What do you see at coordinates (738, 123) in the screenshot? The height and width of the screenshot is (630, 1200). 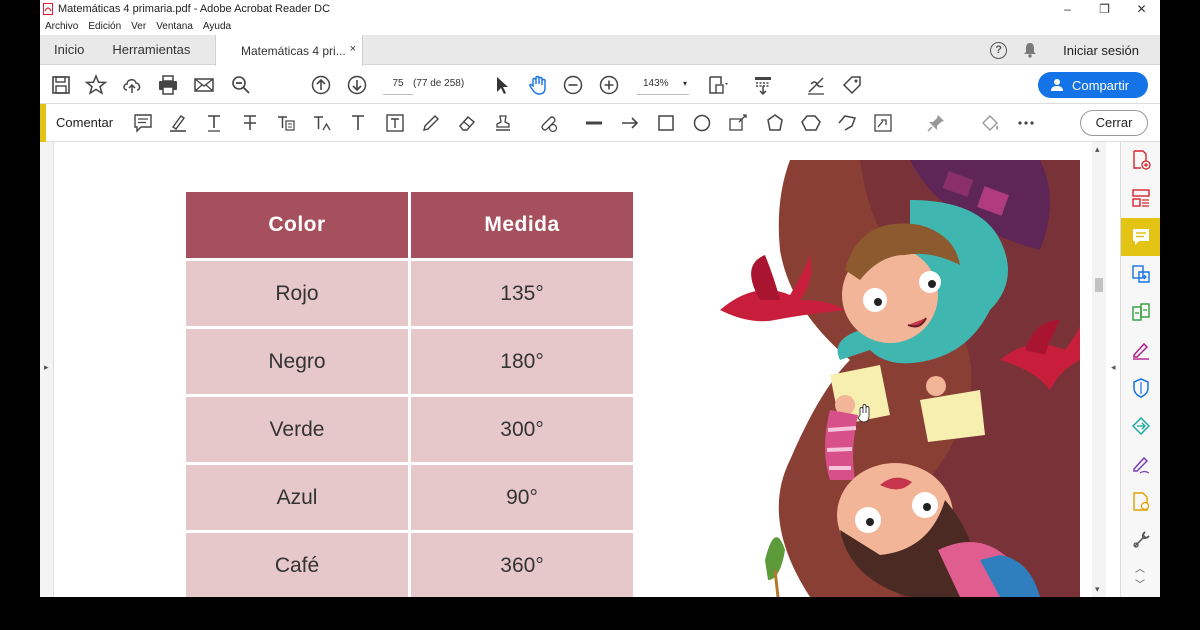 I see `callout-icon` at bounding box center [738, 123].